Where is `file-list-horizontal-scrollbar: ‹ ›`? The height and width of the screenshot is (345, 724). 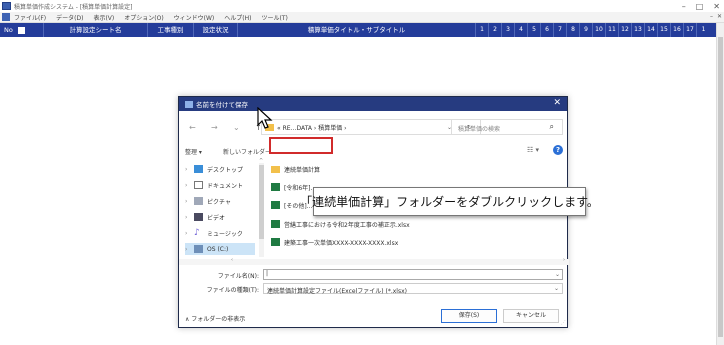 file-list-horizontal-scrollbar: ‹ › is located at coordinates (374, 261).